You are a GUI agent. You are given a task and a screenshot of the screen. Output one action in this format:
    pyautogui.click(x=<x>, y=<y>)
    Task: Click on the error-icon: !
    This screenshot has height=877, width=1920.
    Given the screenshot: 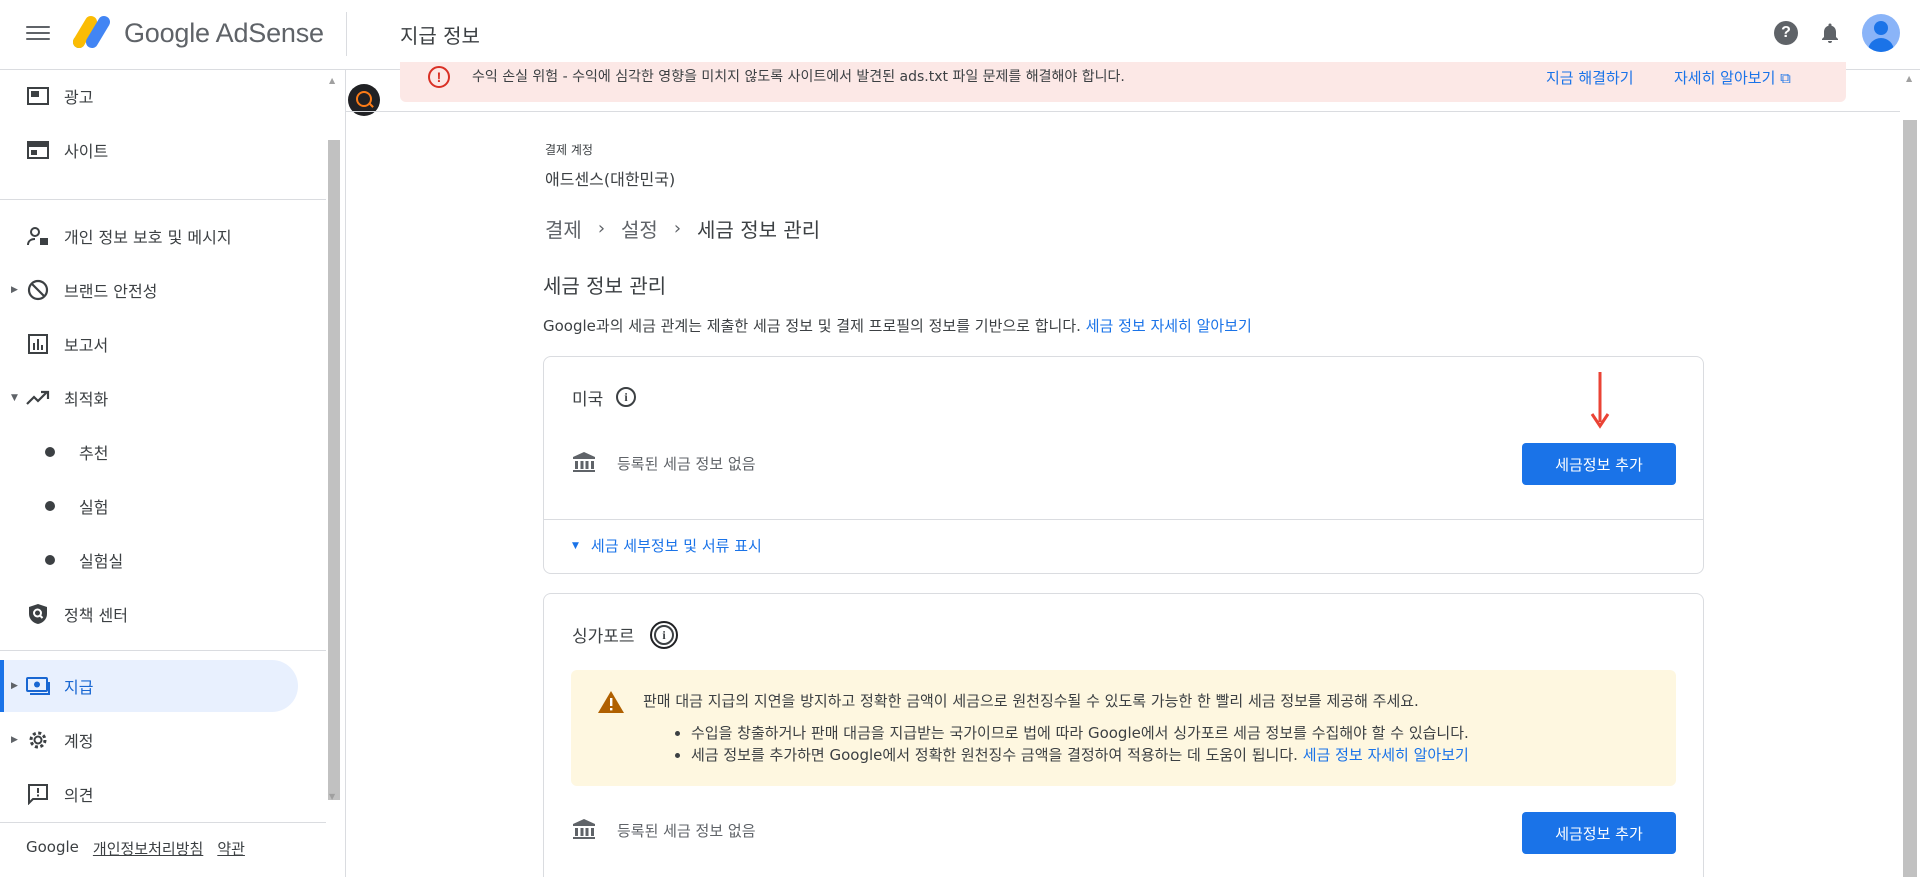 What is the action you would take?
    pyautogui.click(x=439, y=77)
    